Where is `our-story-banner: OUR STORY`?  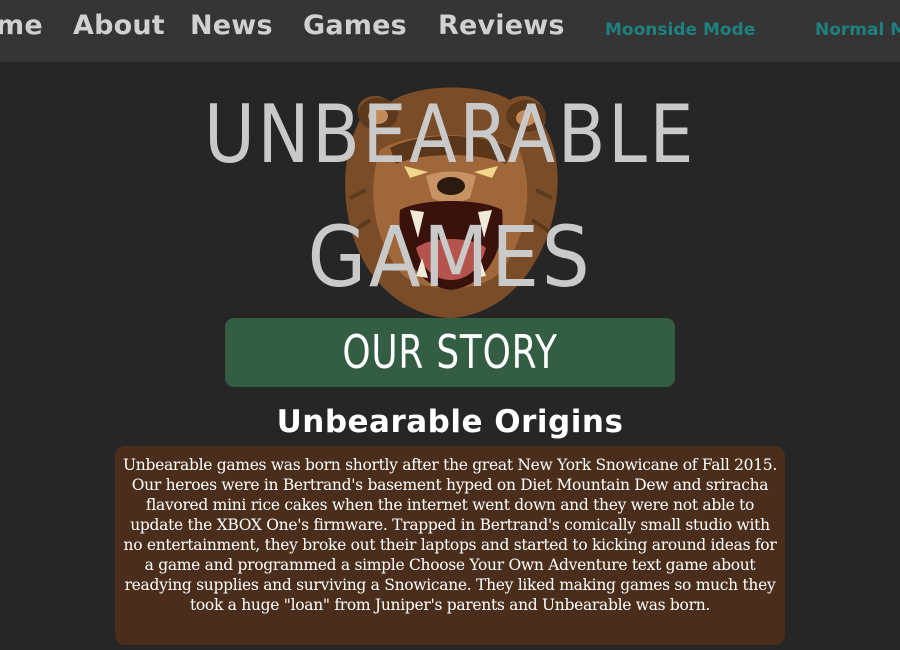
our-story-banner: OUR STORY is located at coordinates (450, 352).